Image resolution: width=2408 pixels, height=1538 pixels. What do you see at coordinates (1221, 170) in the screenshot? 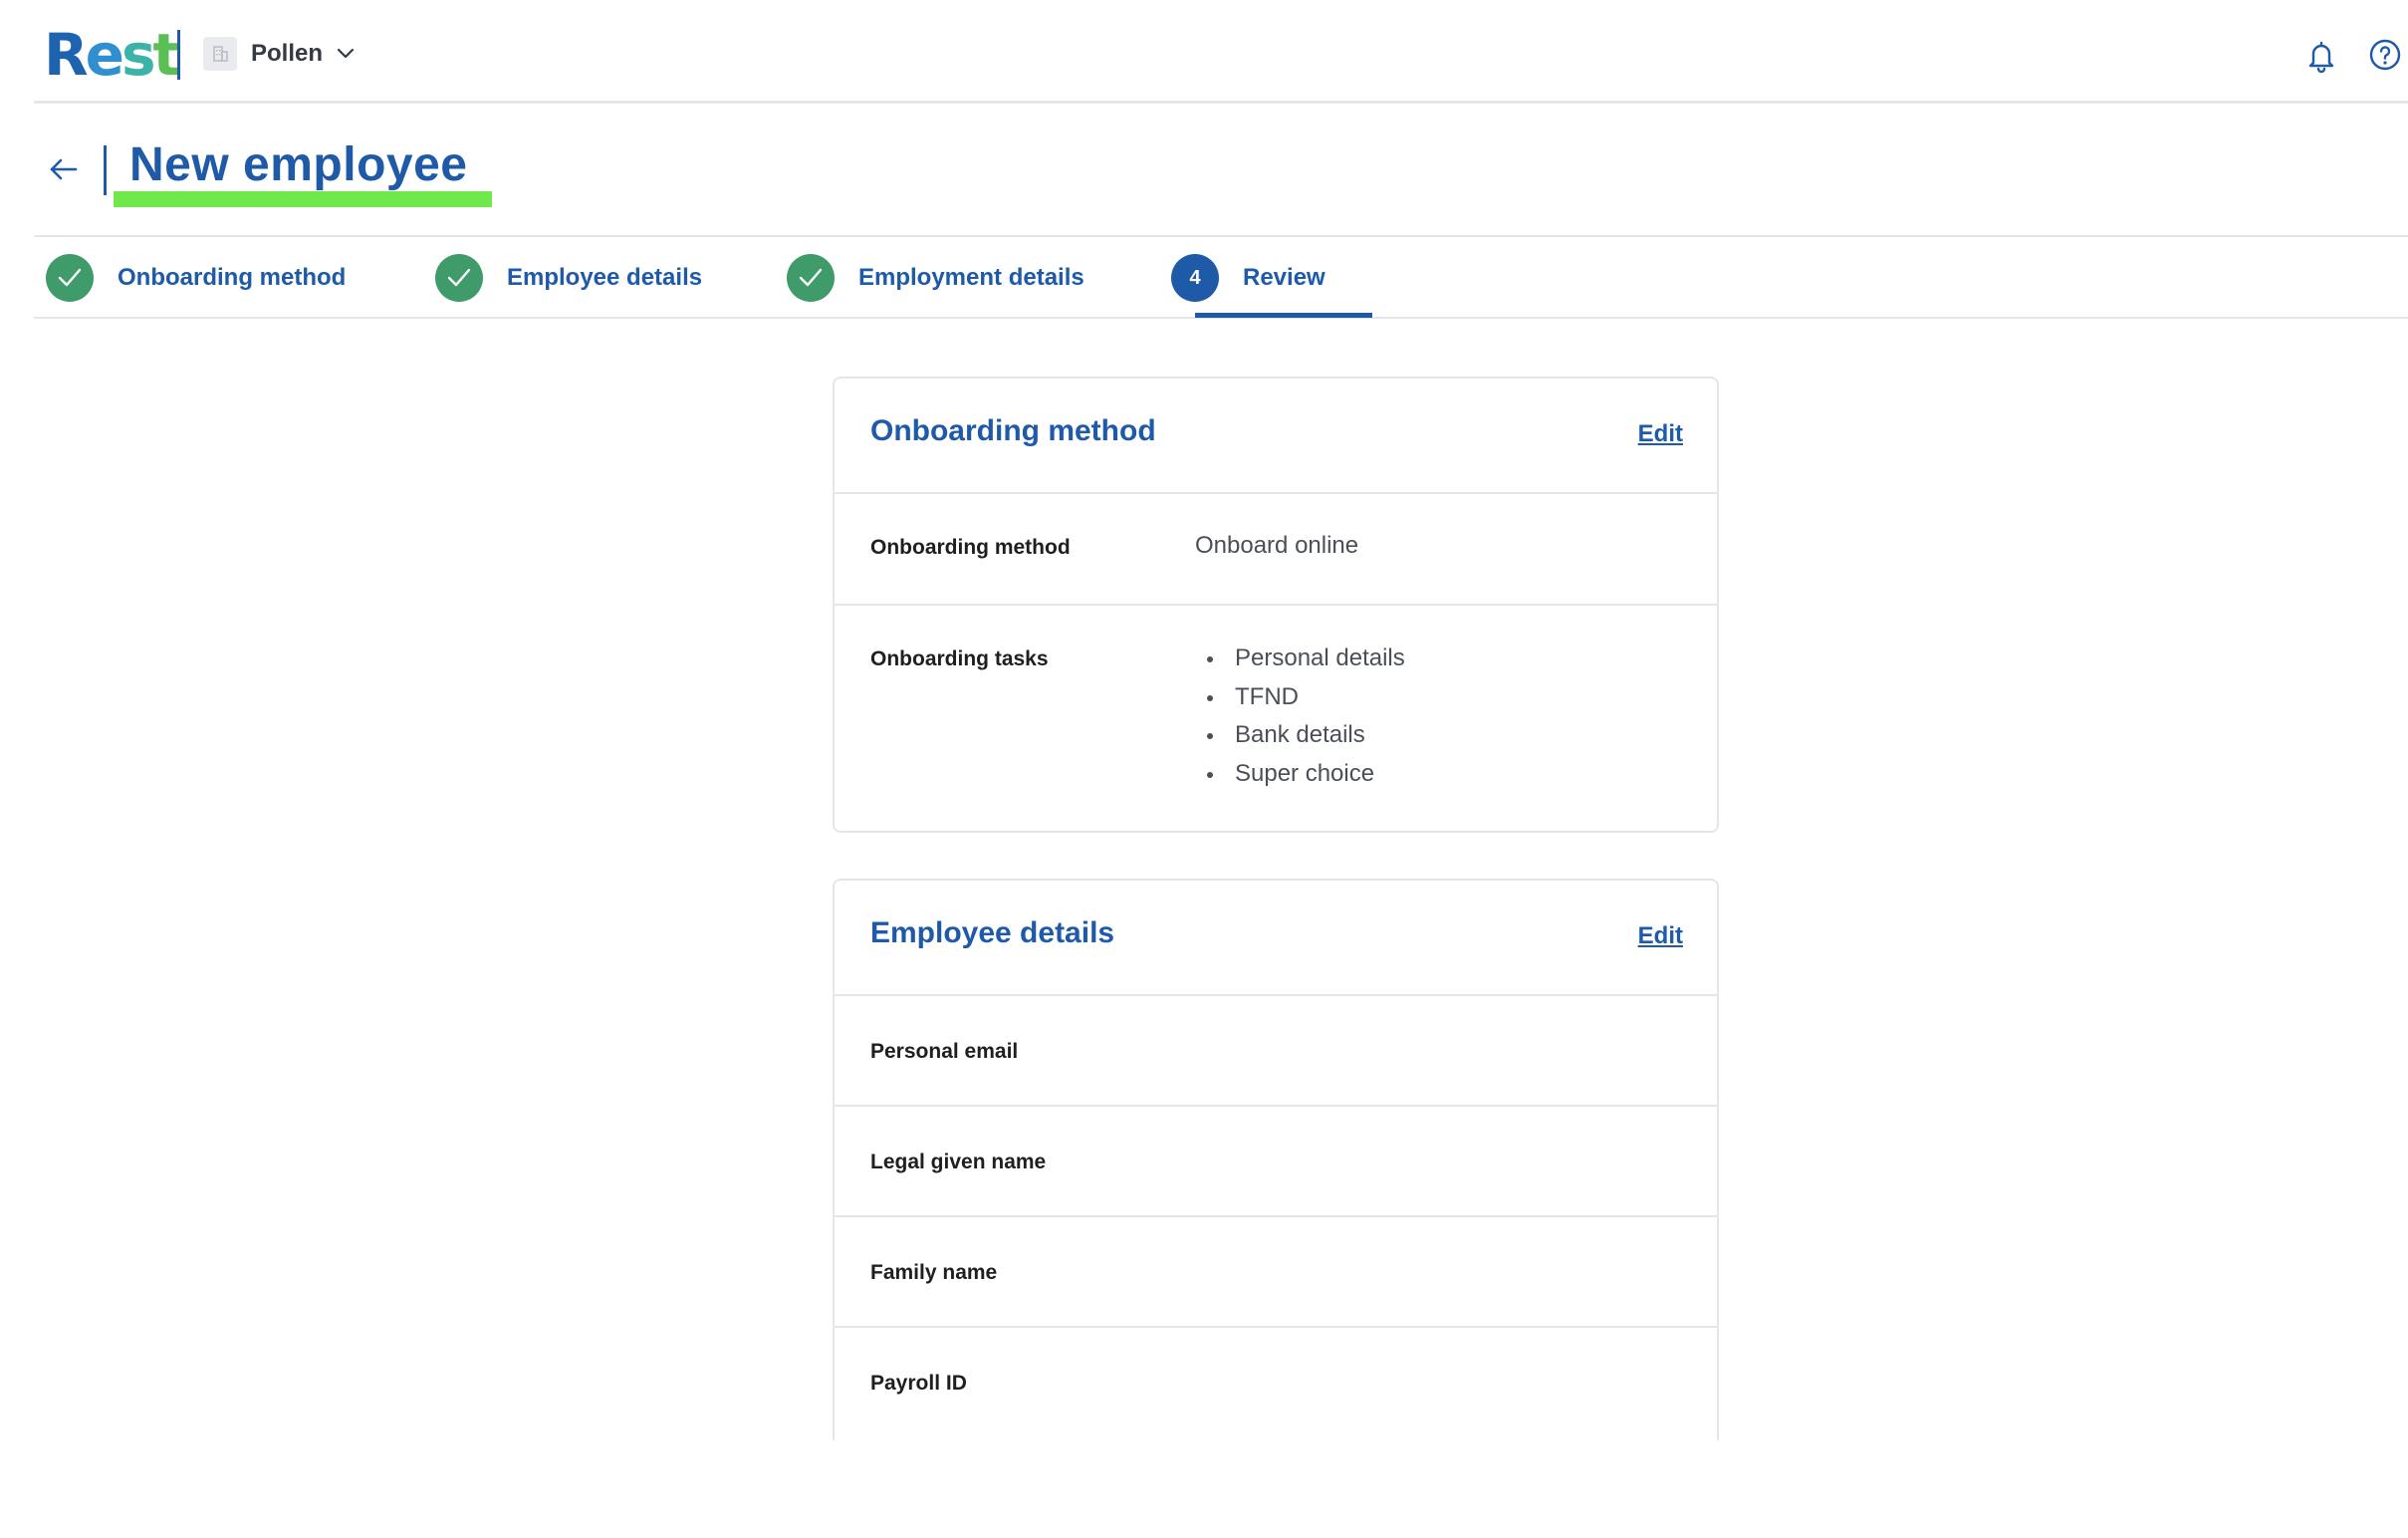
I see `page-header: New employee` at bounding box center [1221, 170].